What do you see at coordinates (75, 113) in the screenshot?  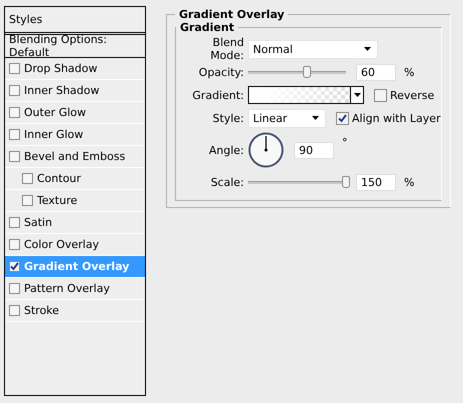 I see `style-list-item: Outer Glow` at bounding box center [75, 113].